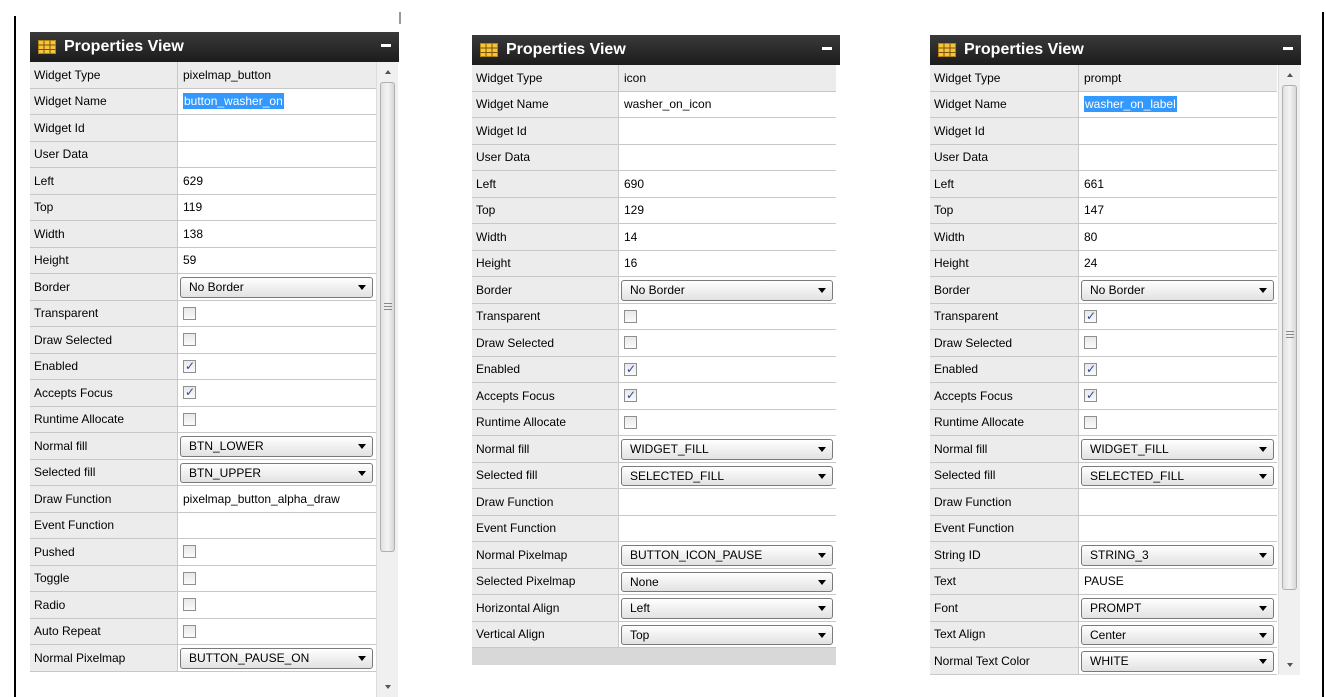 The width and height of the screenshot is (1326, 697). What do you see at coordinates (727, 237) in the screenshot?
I see `property-input: 14` at bounding box center [727, 237].